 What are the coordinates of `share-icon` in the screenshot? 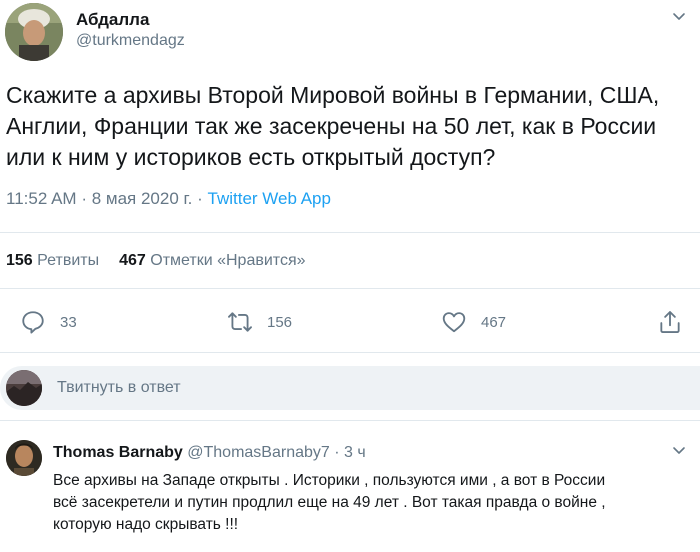 It's located at (670, 322).